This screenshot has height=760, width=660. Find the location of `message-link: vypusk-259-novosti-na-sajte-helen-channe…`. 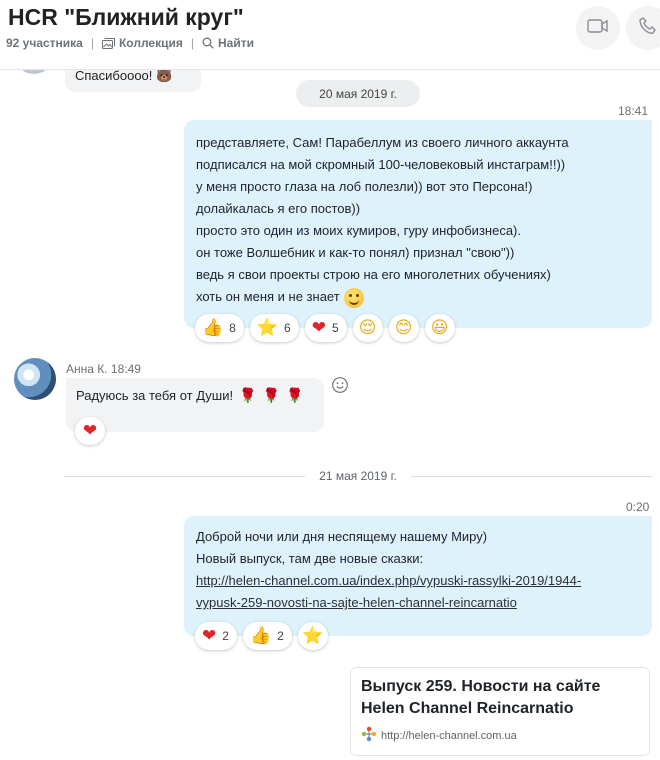

message-link: vypusk-259-novosti-na-sajte-helen-channe… is located at coordinates (419, 603).